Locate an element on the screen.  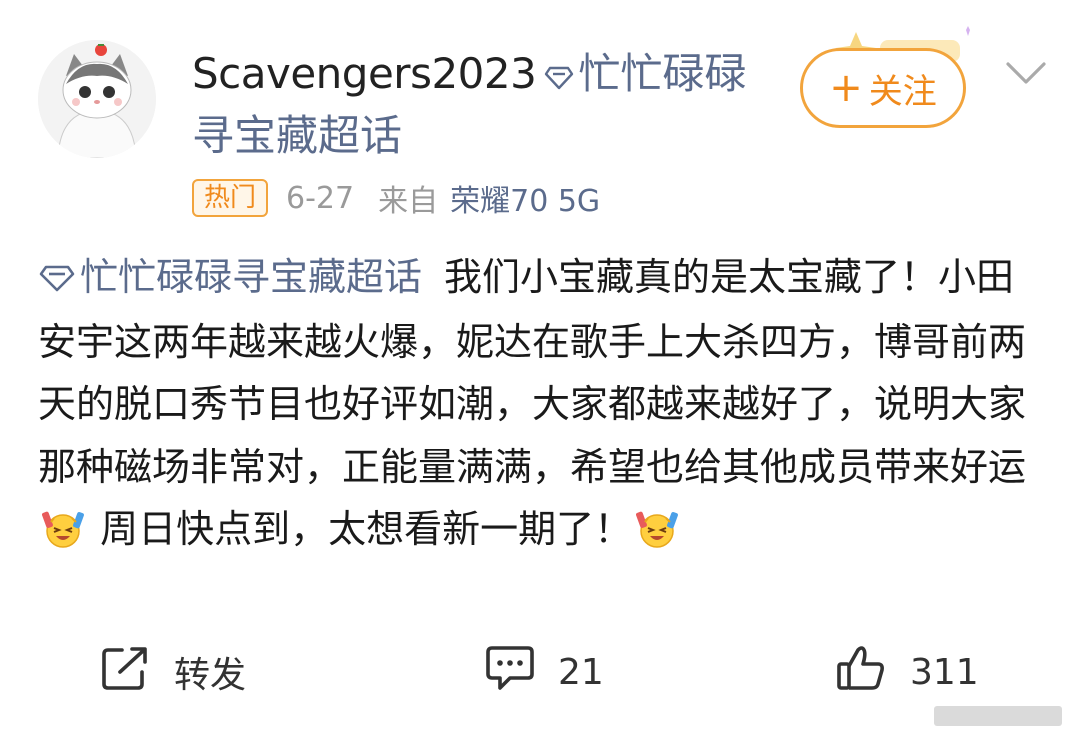
content-topic-text: 忙忙碌碌寻宝藏超话 is located at coordinates (251, 277).